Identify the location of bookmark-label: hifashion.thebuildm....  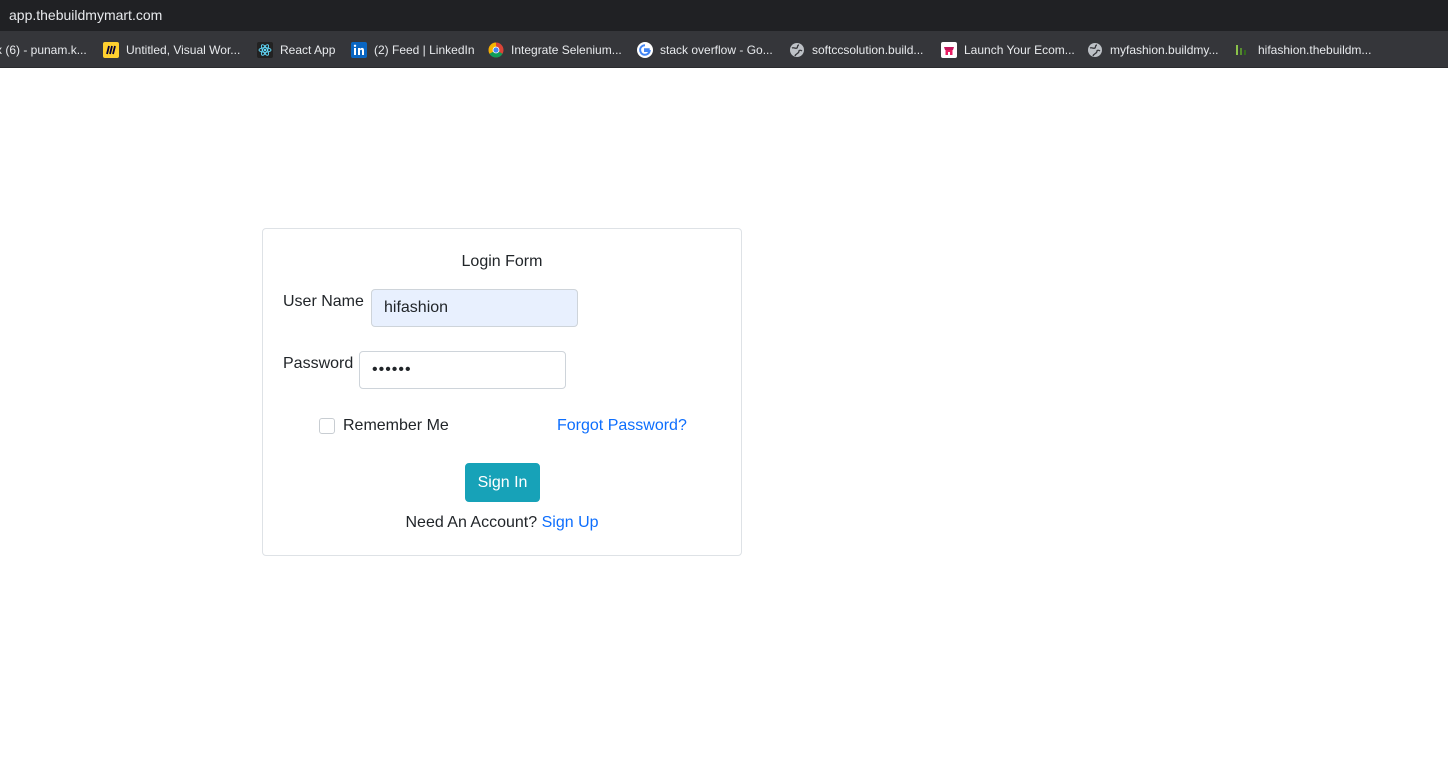
(1315, 49).